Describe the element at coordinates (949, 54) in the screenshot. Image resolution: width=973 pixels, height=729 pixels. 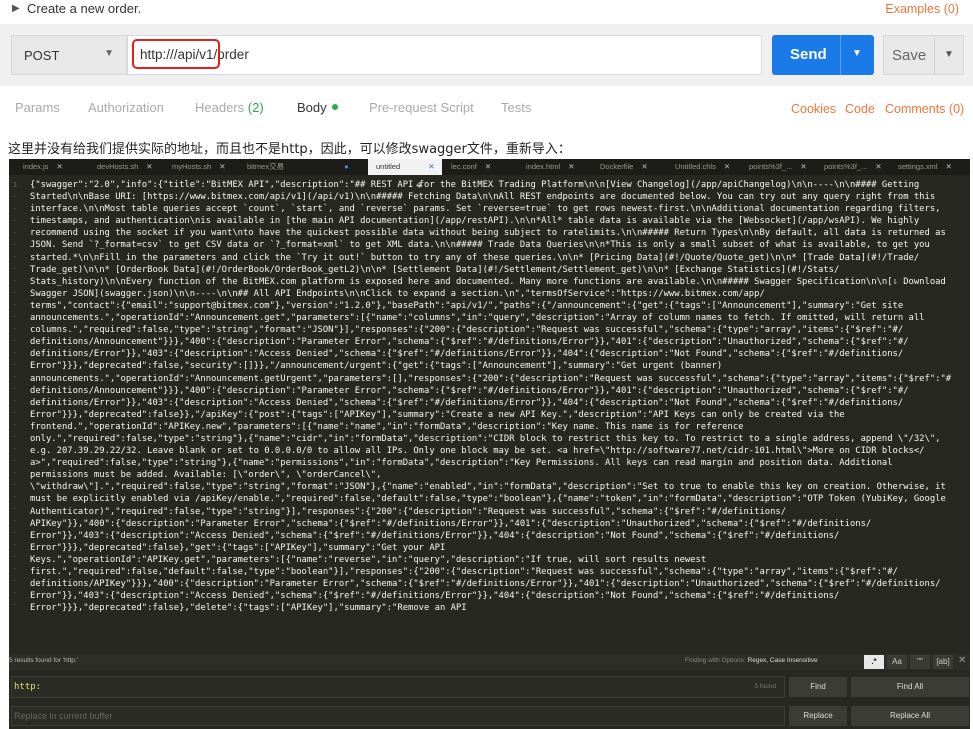
I see `save-chevron-down-icon: ▼` at that location.